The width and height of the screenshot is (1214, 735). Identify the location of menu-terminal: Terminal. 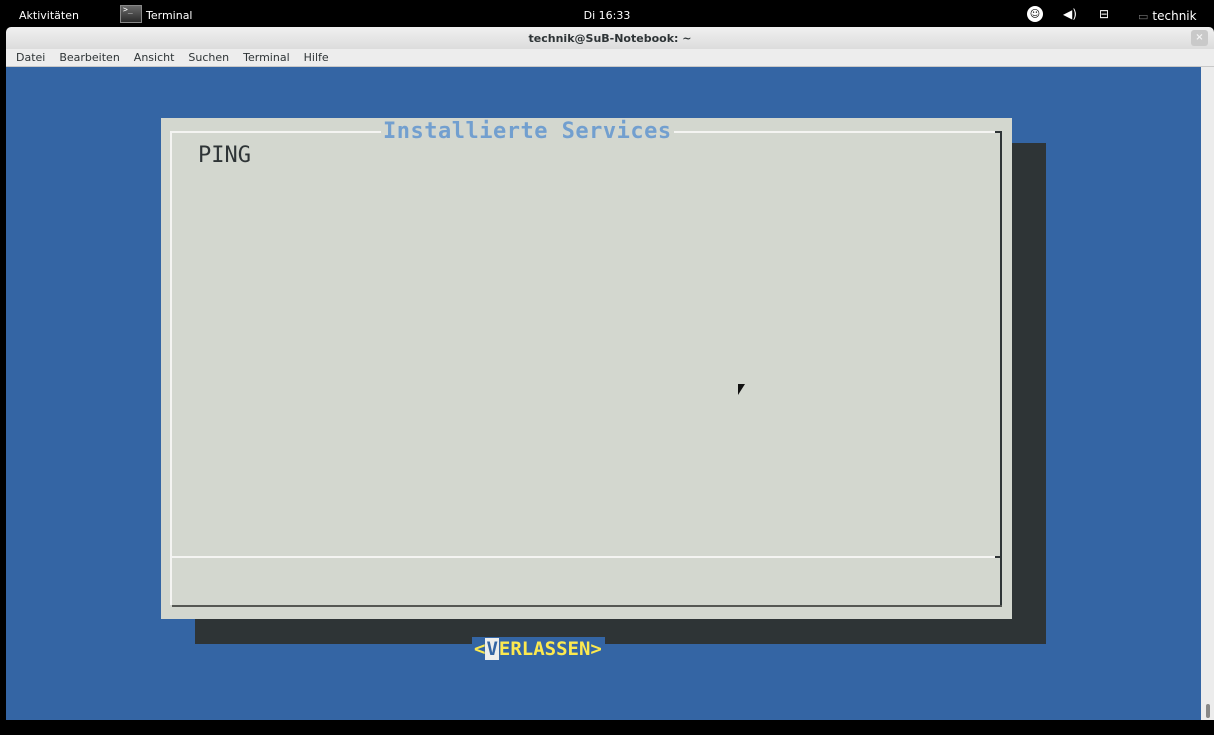
(266, 57).